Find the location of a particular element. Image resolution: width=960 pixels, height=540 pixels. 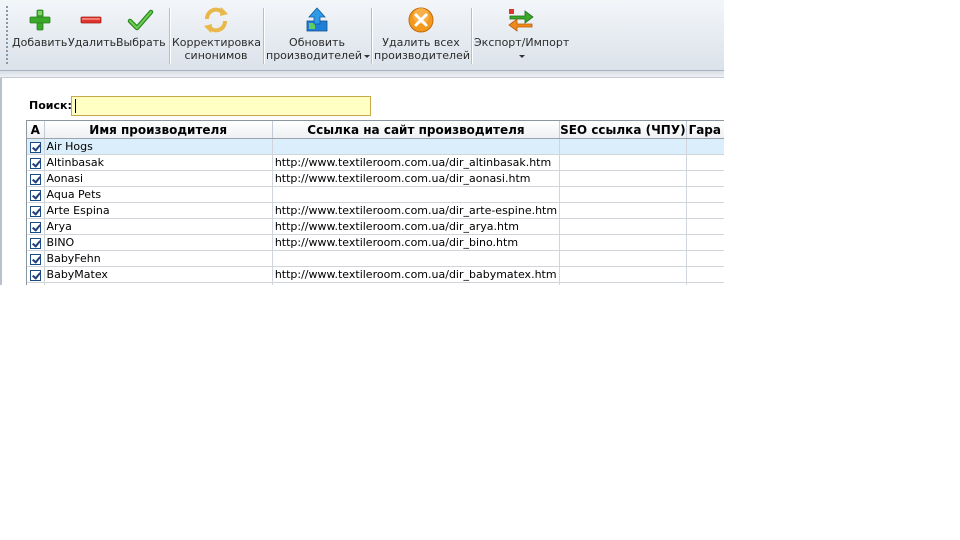

delete-button: Удалить is located at coordinates (92, 36).